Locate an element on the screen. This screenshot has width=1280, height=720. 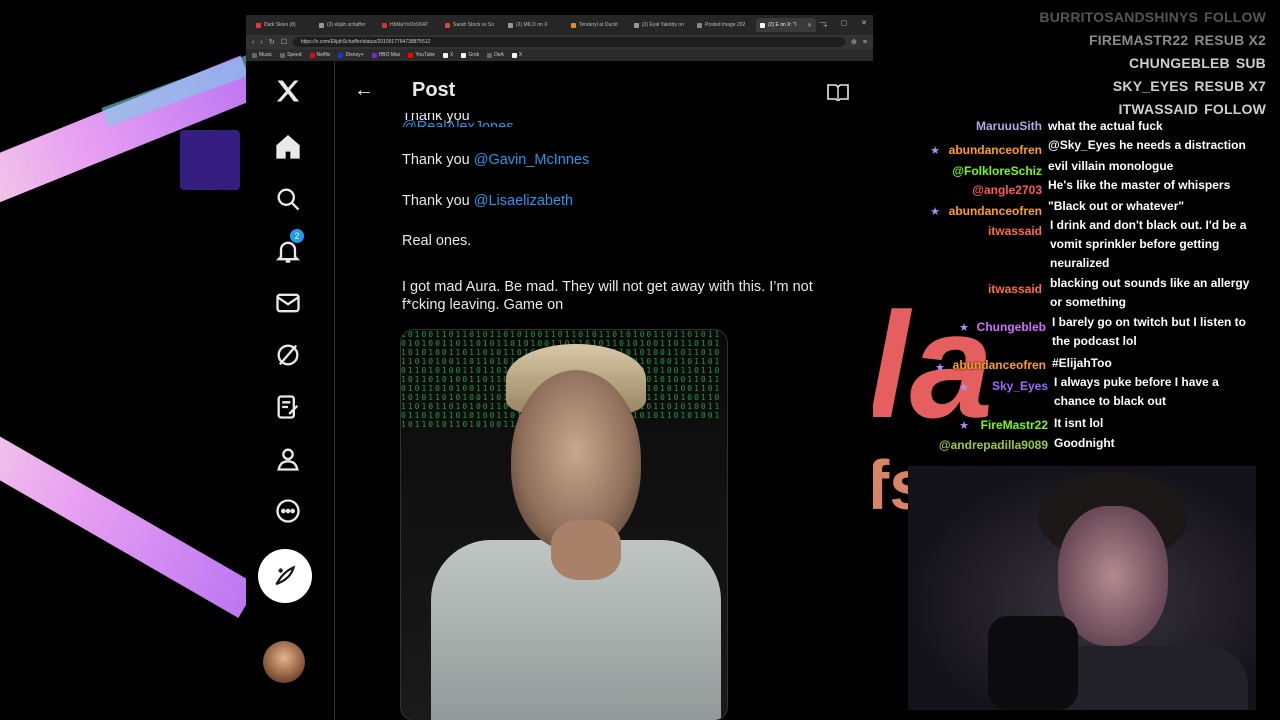
tab-label: Dark Skies (8) is located at coordinates (280, 25).